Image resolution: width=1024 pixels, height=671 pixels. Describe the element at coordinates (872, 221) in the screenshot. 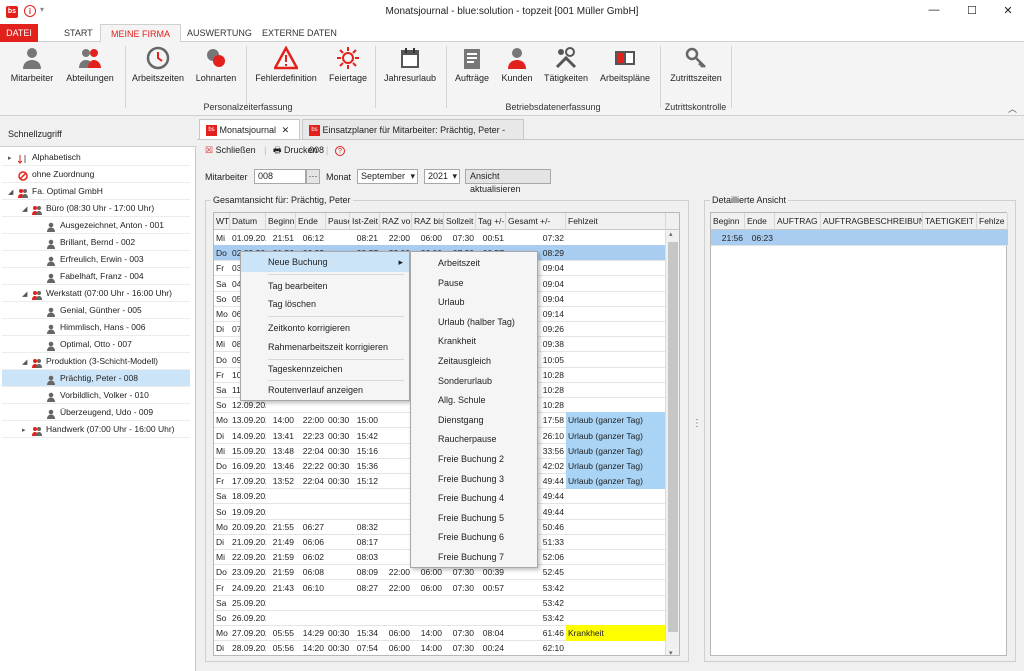

I see `column-header: AUFTRAGBESCHREIBUNG` at that location.